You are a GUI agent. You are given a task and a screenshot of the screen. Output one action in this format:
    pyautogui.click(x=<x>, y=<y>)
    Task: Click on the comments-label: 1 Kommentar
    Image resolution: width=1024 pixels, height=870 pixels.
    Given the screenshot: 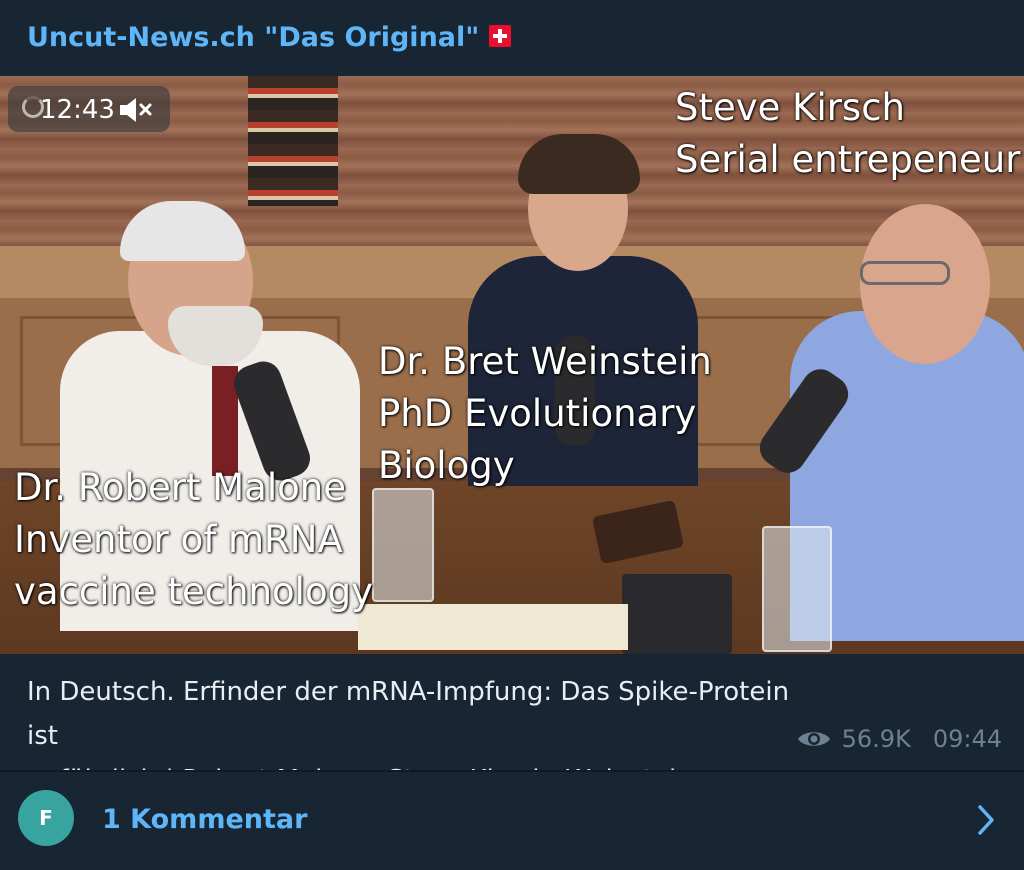 What is the action you would take?
    pyautogui.click(x=204, y=819)
    